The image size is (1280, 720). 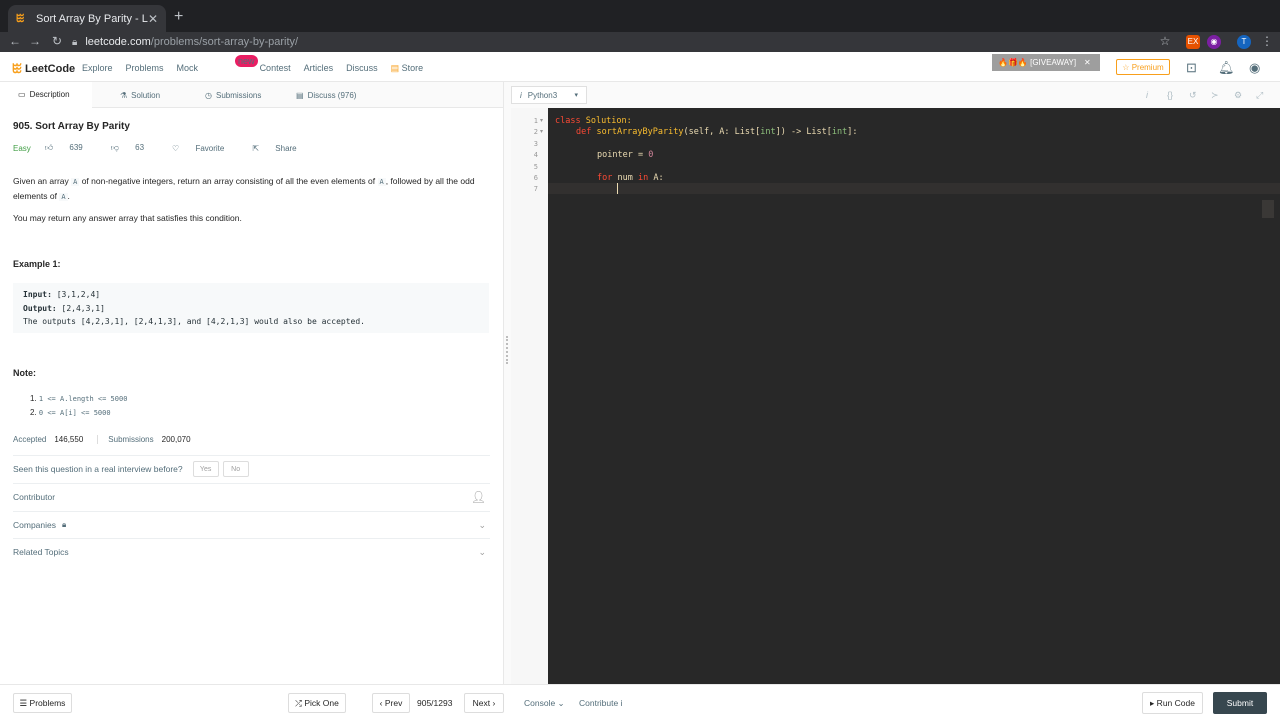 What do you see at coordinates (895, 95) in the screenshot?
I see `editor-toolbar` at bounding box center [895, 95].